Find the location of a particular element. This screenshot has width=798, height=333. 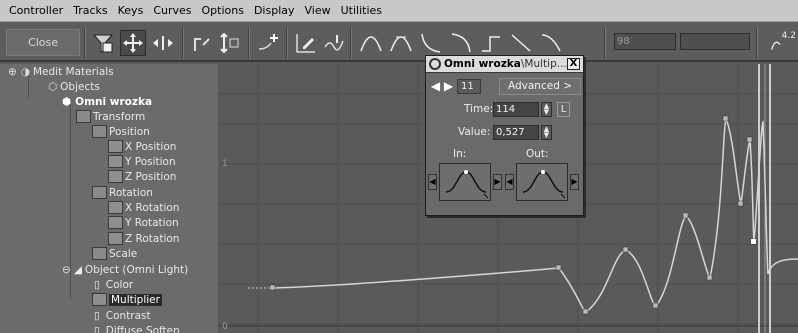

time-label: Time: is located at coordinates (479, 109).